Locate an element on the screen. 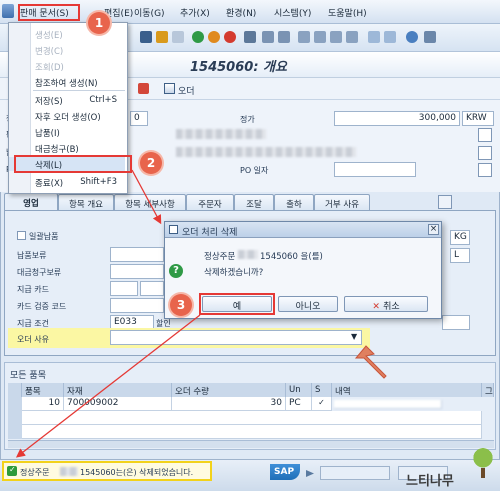 This screenshot has height=491, width=500. arrow-to-dialog is located at coordinates (146, 197).